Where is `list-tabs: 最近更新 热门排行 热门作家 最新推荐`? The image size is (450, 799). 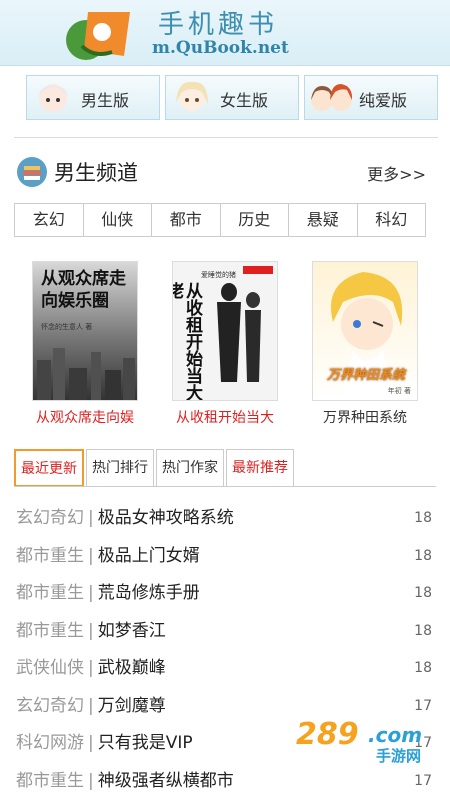 list-tabs: 最近更新 热门排行 热门作家 最新推荐 is located at coordinates (155, 468).